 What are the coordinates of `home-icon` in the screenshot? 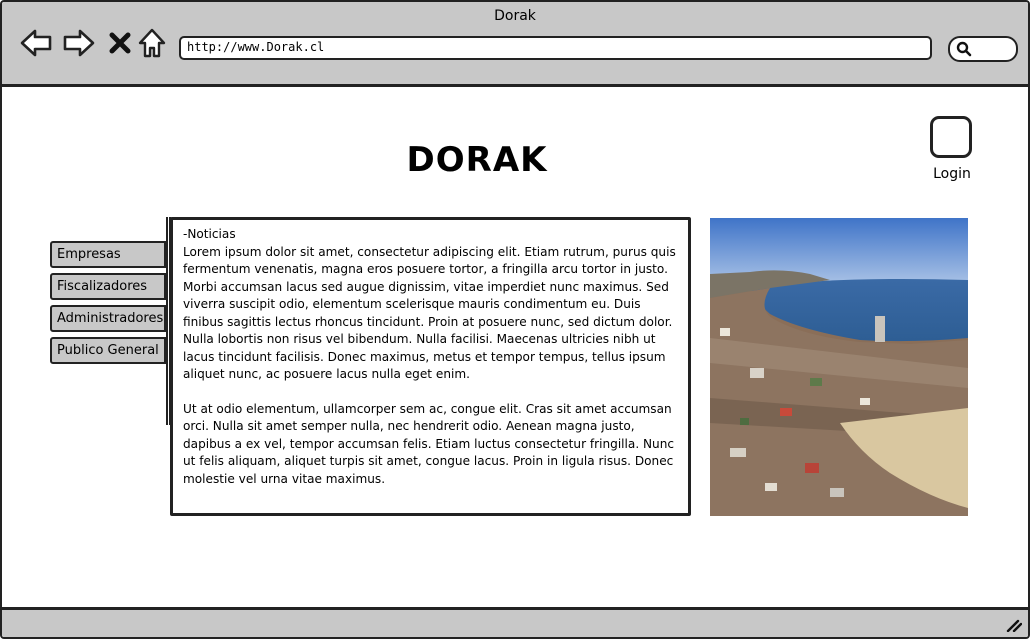 It's located at (152, 43).